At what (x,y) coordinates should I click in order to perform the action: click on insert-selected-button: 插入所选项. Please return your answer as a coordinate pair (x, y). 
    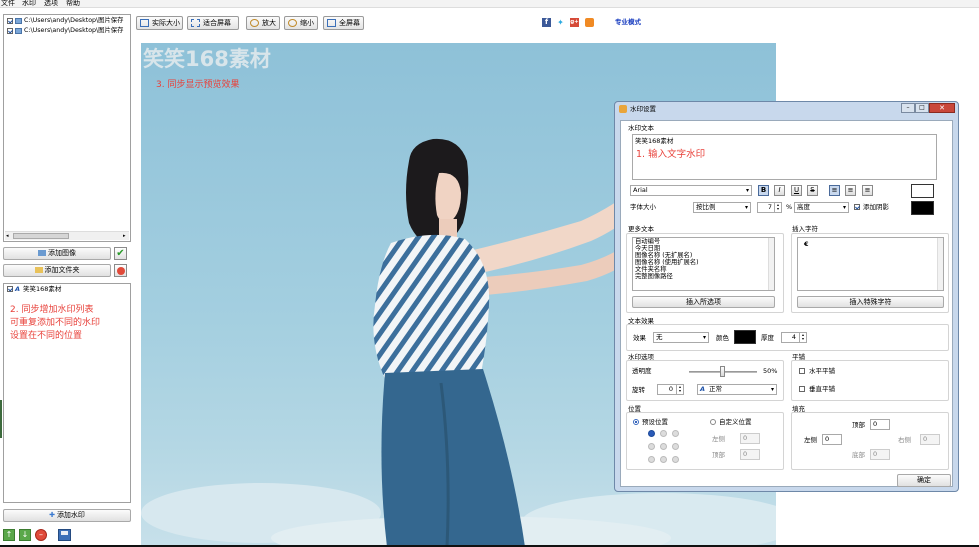
    Looking at the image, I should click on (703, 302).